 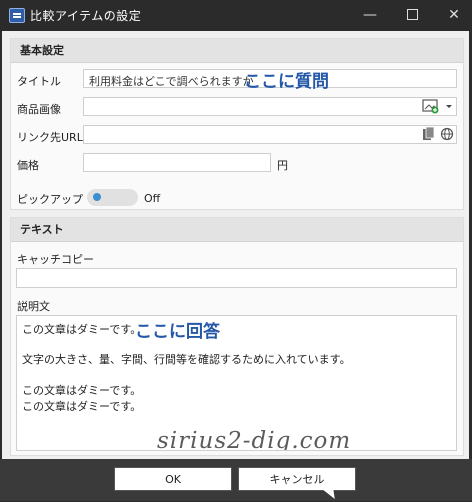 What do you see at coordinates (50, 137) in the screenshot?
I see `link-label: リンク先URL` at bounding box center [50, 137].